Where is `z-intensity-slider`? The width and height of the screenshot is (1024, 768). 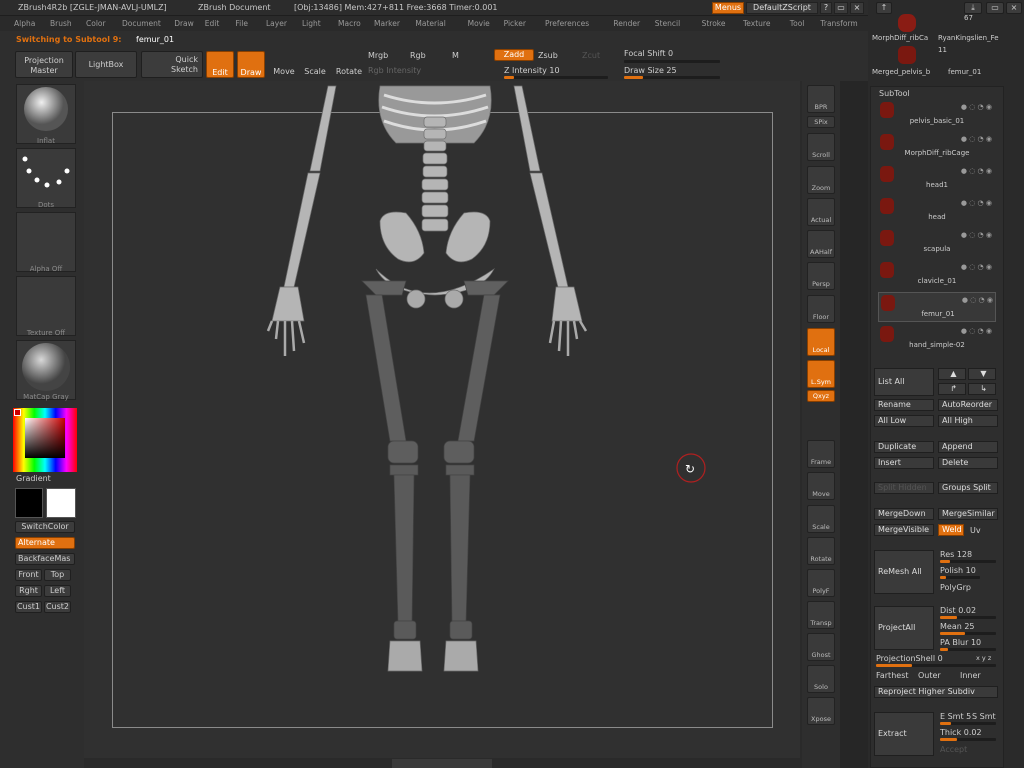 z-intensity-slider is located at coordinates (556, 77).